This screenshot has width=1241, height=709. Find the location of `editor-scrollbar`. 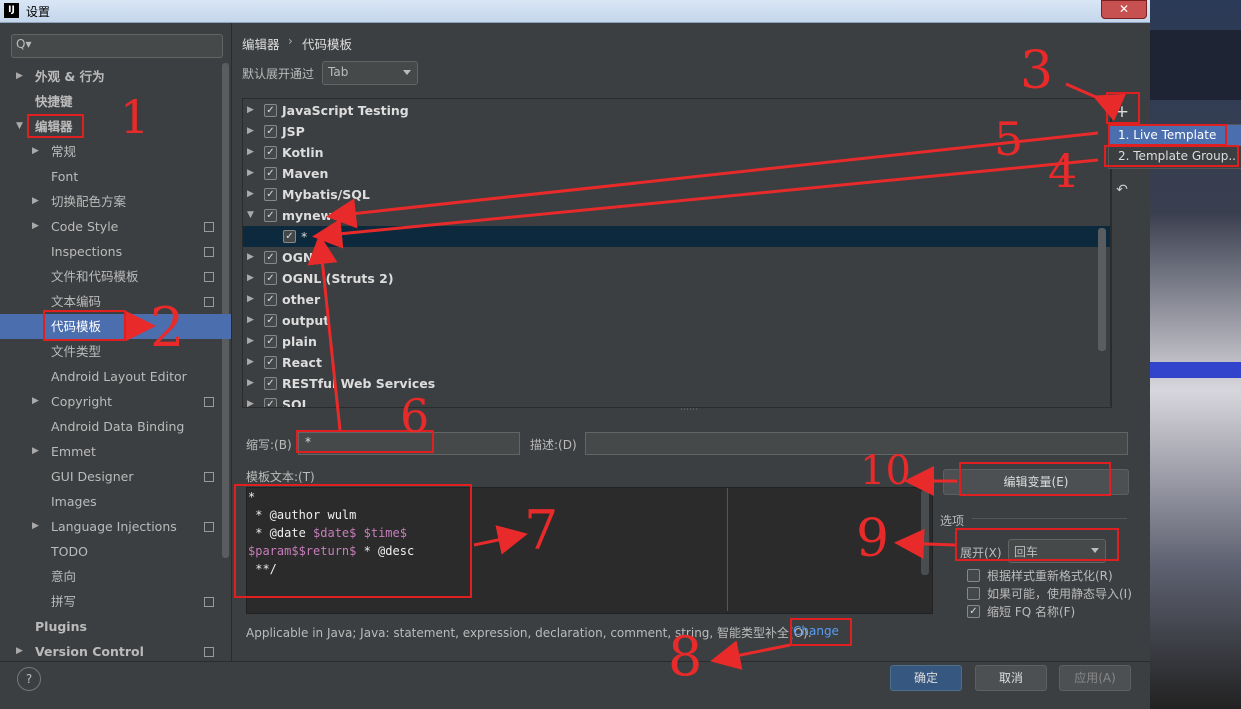

editor-scrollbar is located at coordinates (925, 532).